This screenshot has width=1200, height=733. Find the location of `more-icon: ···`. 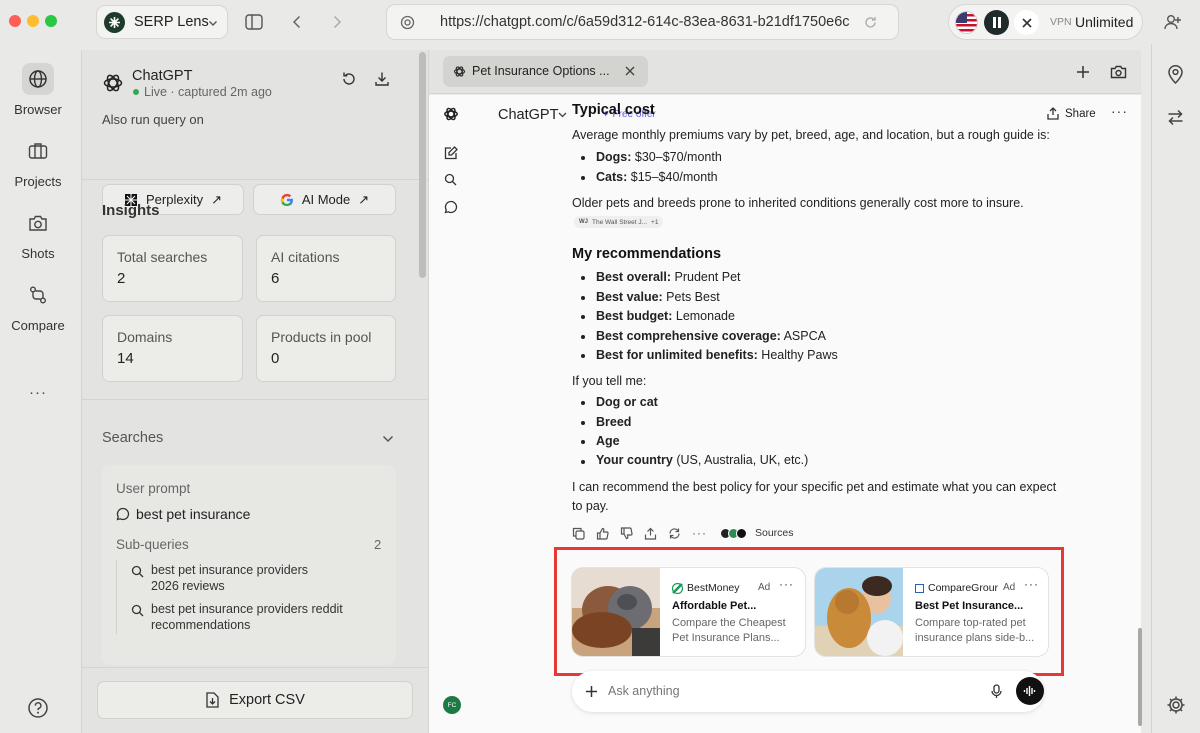

more-icon: ··· is located at coordinates (38, 392).